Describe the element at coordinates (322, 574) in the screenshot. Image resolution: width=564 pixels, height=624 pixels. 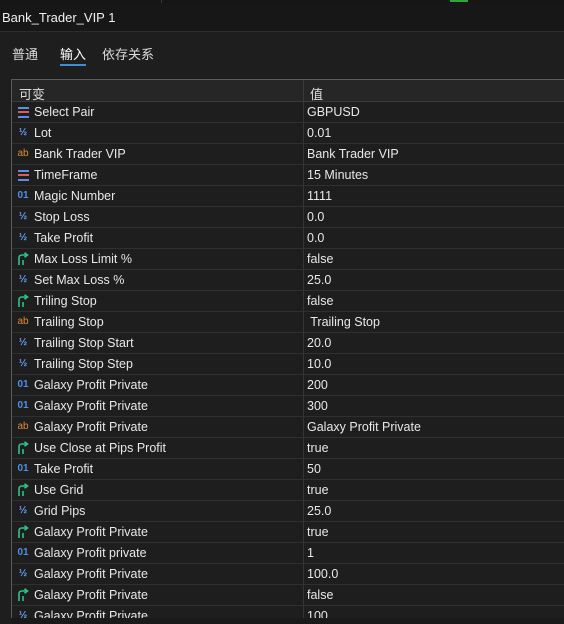
I see `row-value: 100.0` at that location.